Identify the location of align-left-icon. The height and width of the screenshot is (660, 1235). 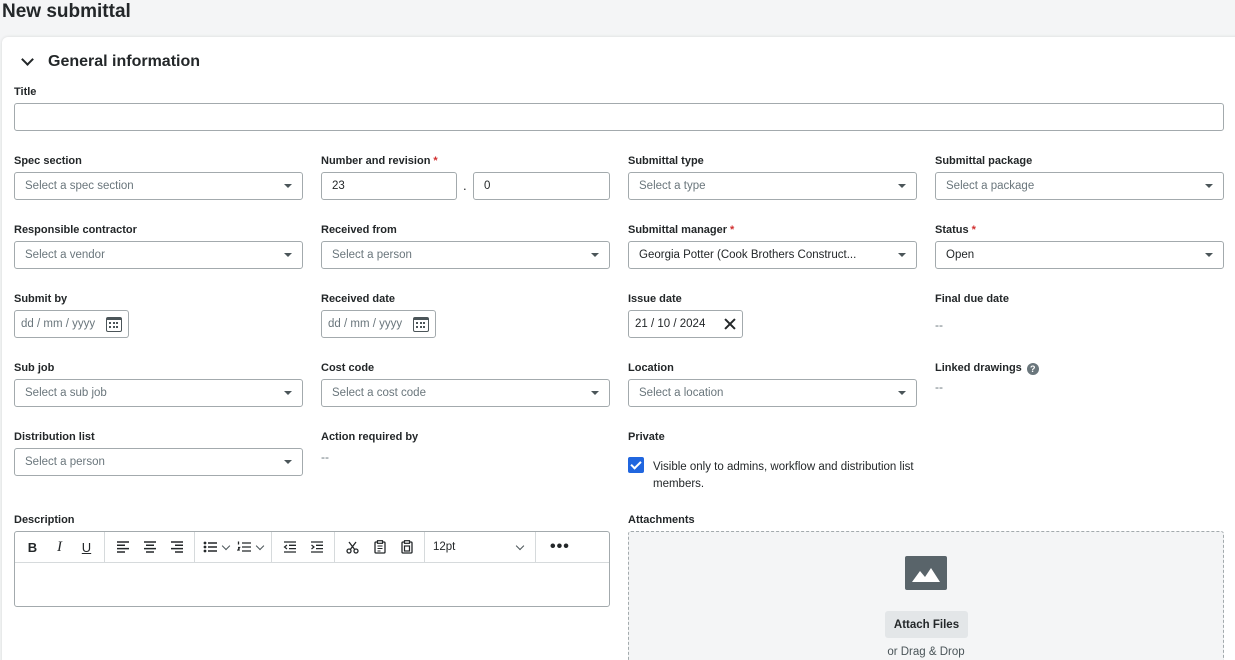
(122, 547).